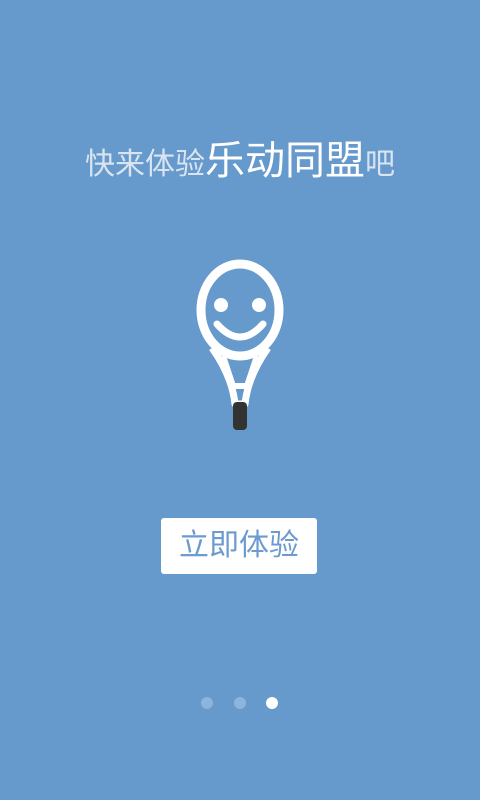 This screenshot has width=480, height=800. I want to click on racket-handle, so click(240, 416).